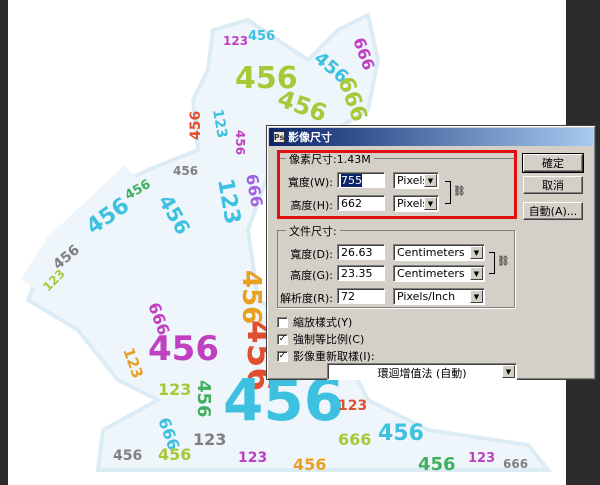 The width and height of the screenshot is (600, 485). I want to click on doc-link-bracket, so click(492, 263).